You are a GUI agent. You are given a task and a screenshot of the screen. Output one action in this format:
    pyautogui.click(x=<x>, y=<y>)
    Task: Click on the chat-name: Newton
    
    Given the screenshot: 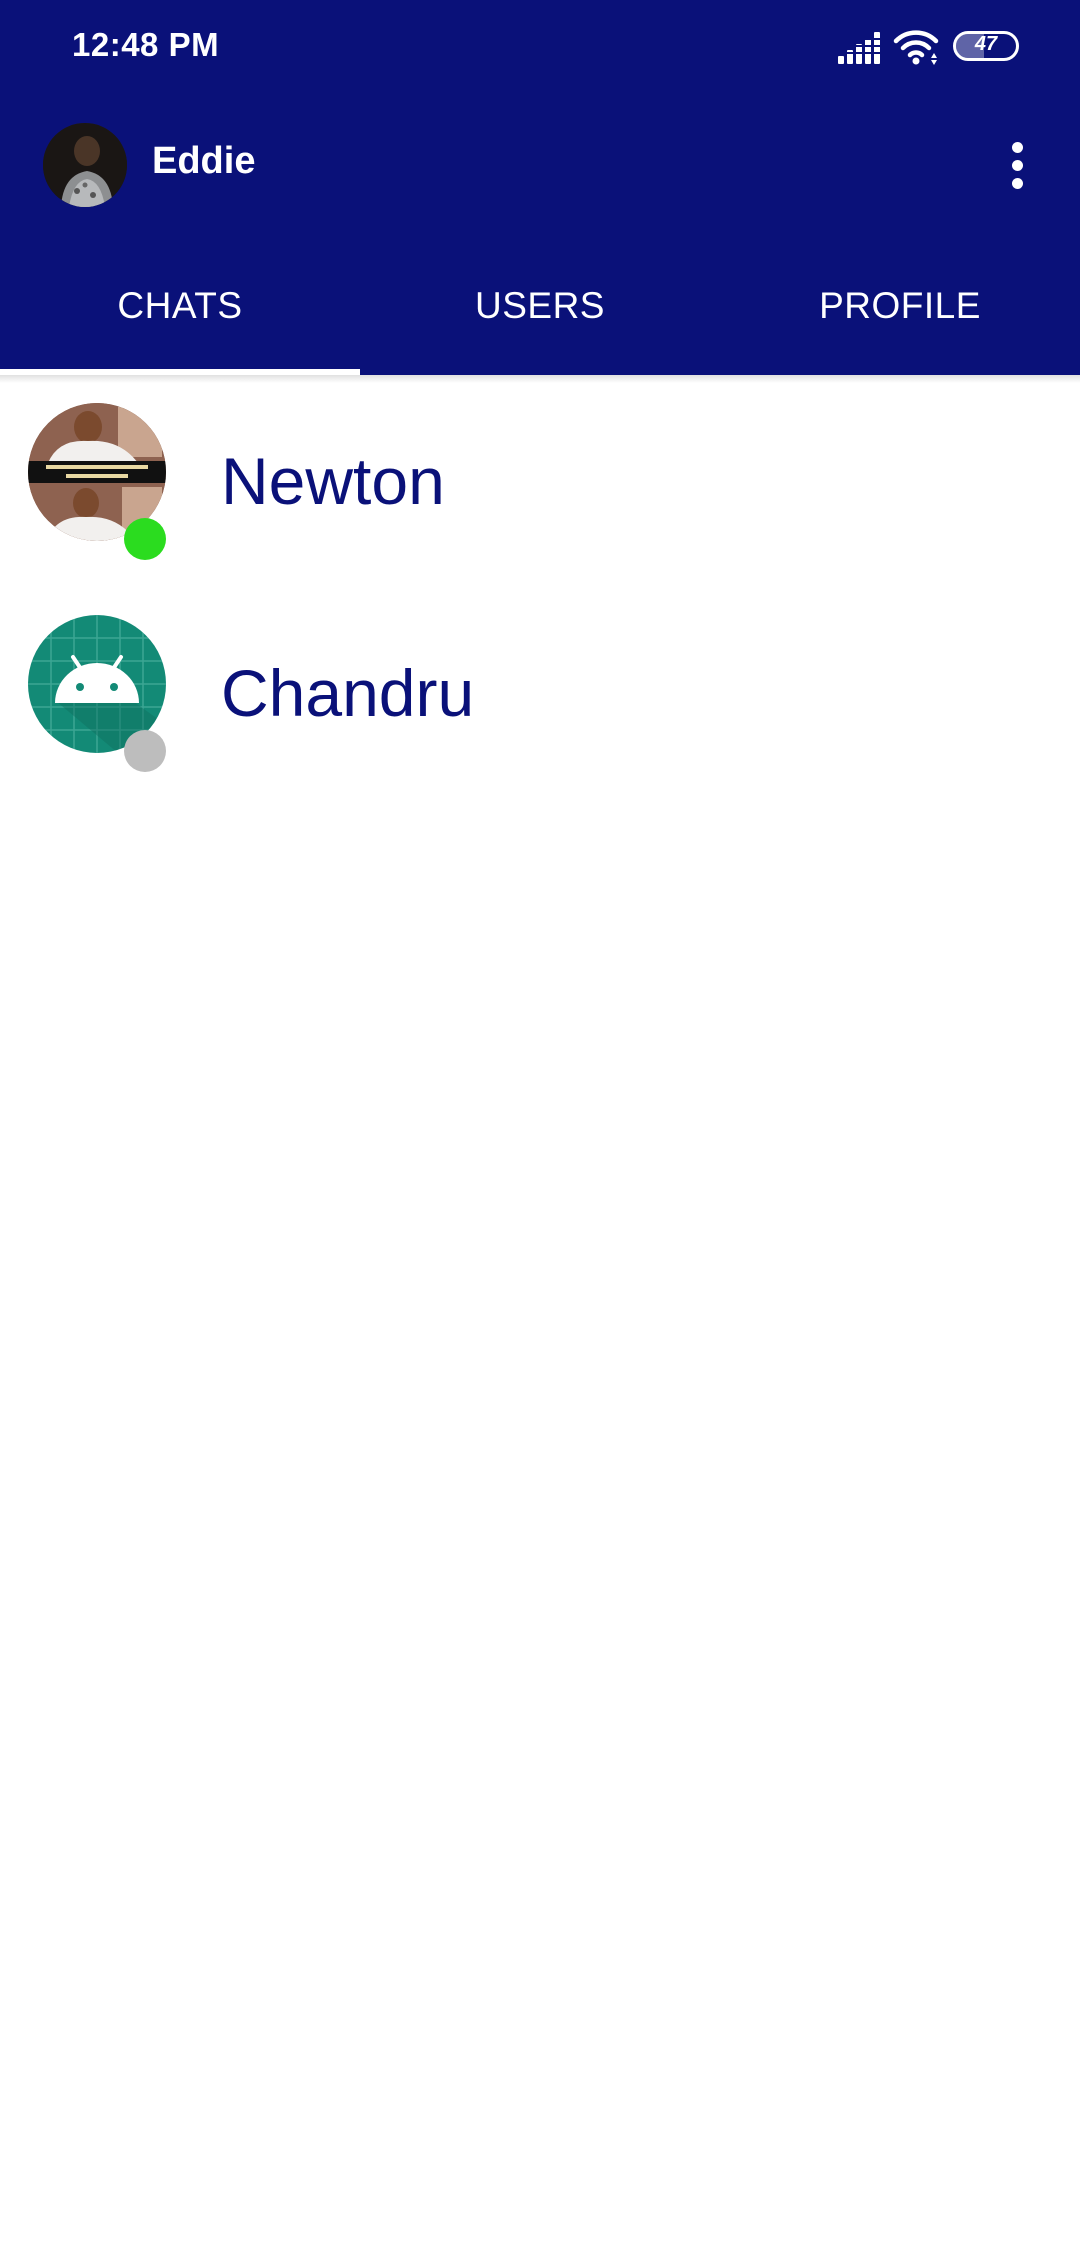 What is the action you would take?
    pyautogui.click(x=333, y=481)
    